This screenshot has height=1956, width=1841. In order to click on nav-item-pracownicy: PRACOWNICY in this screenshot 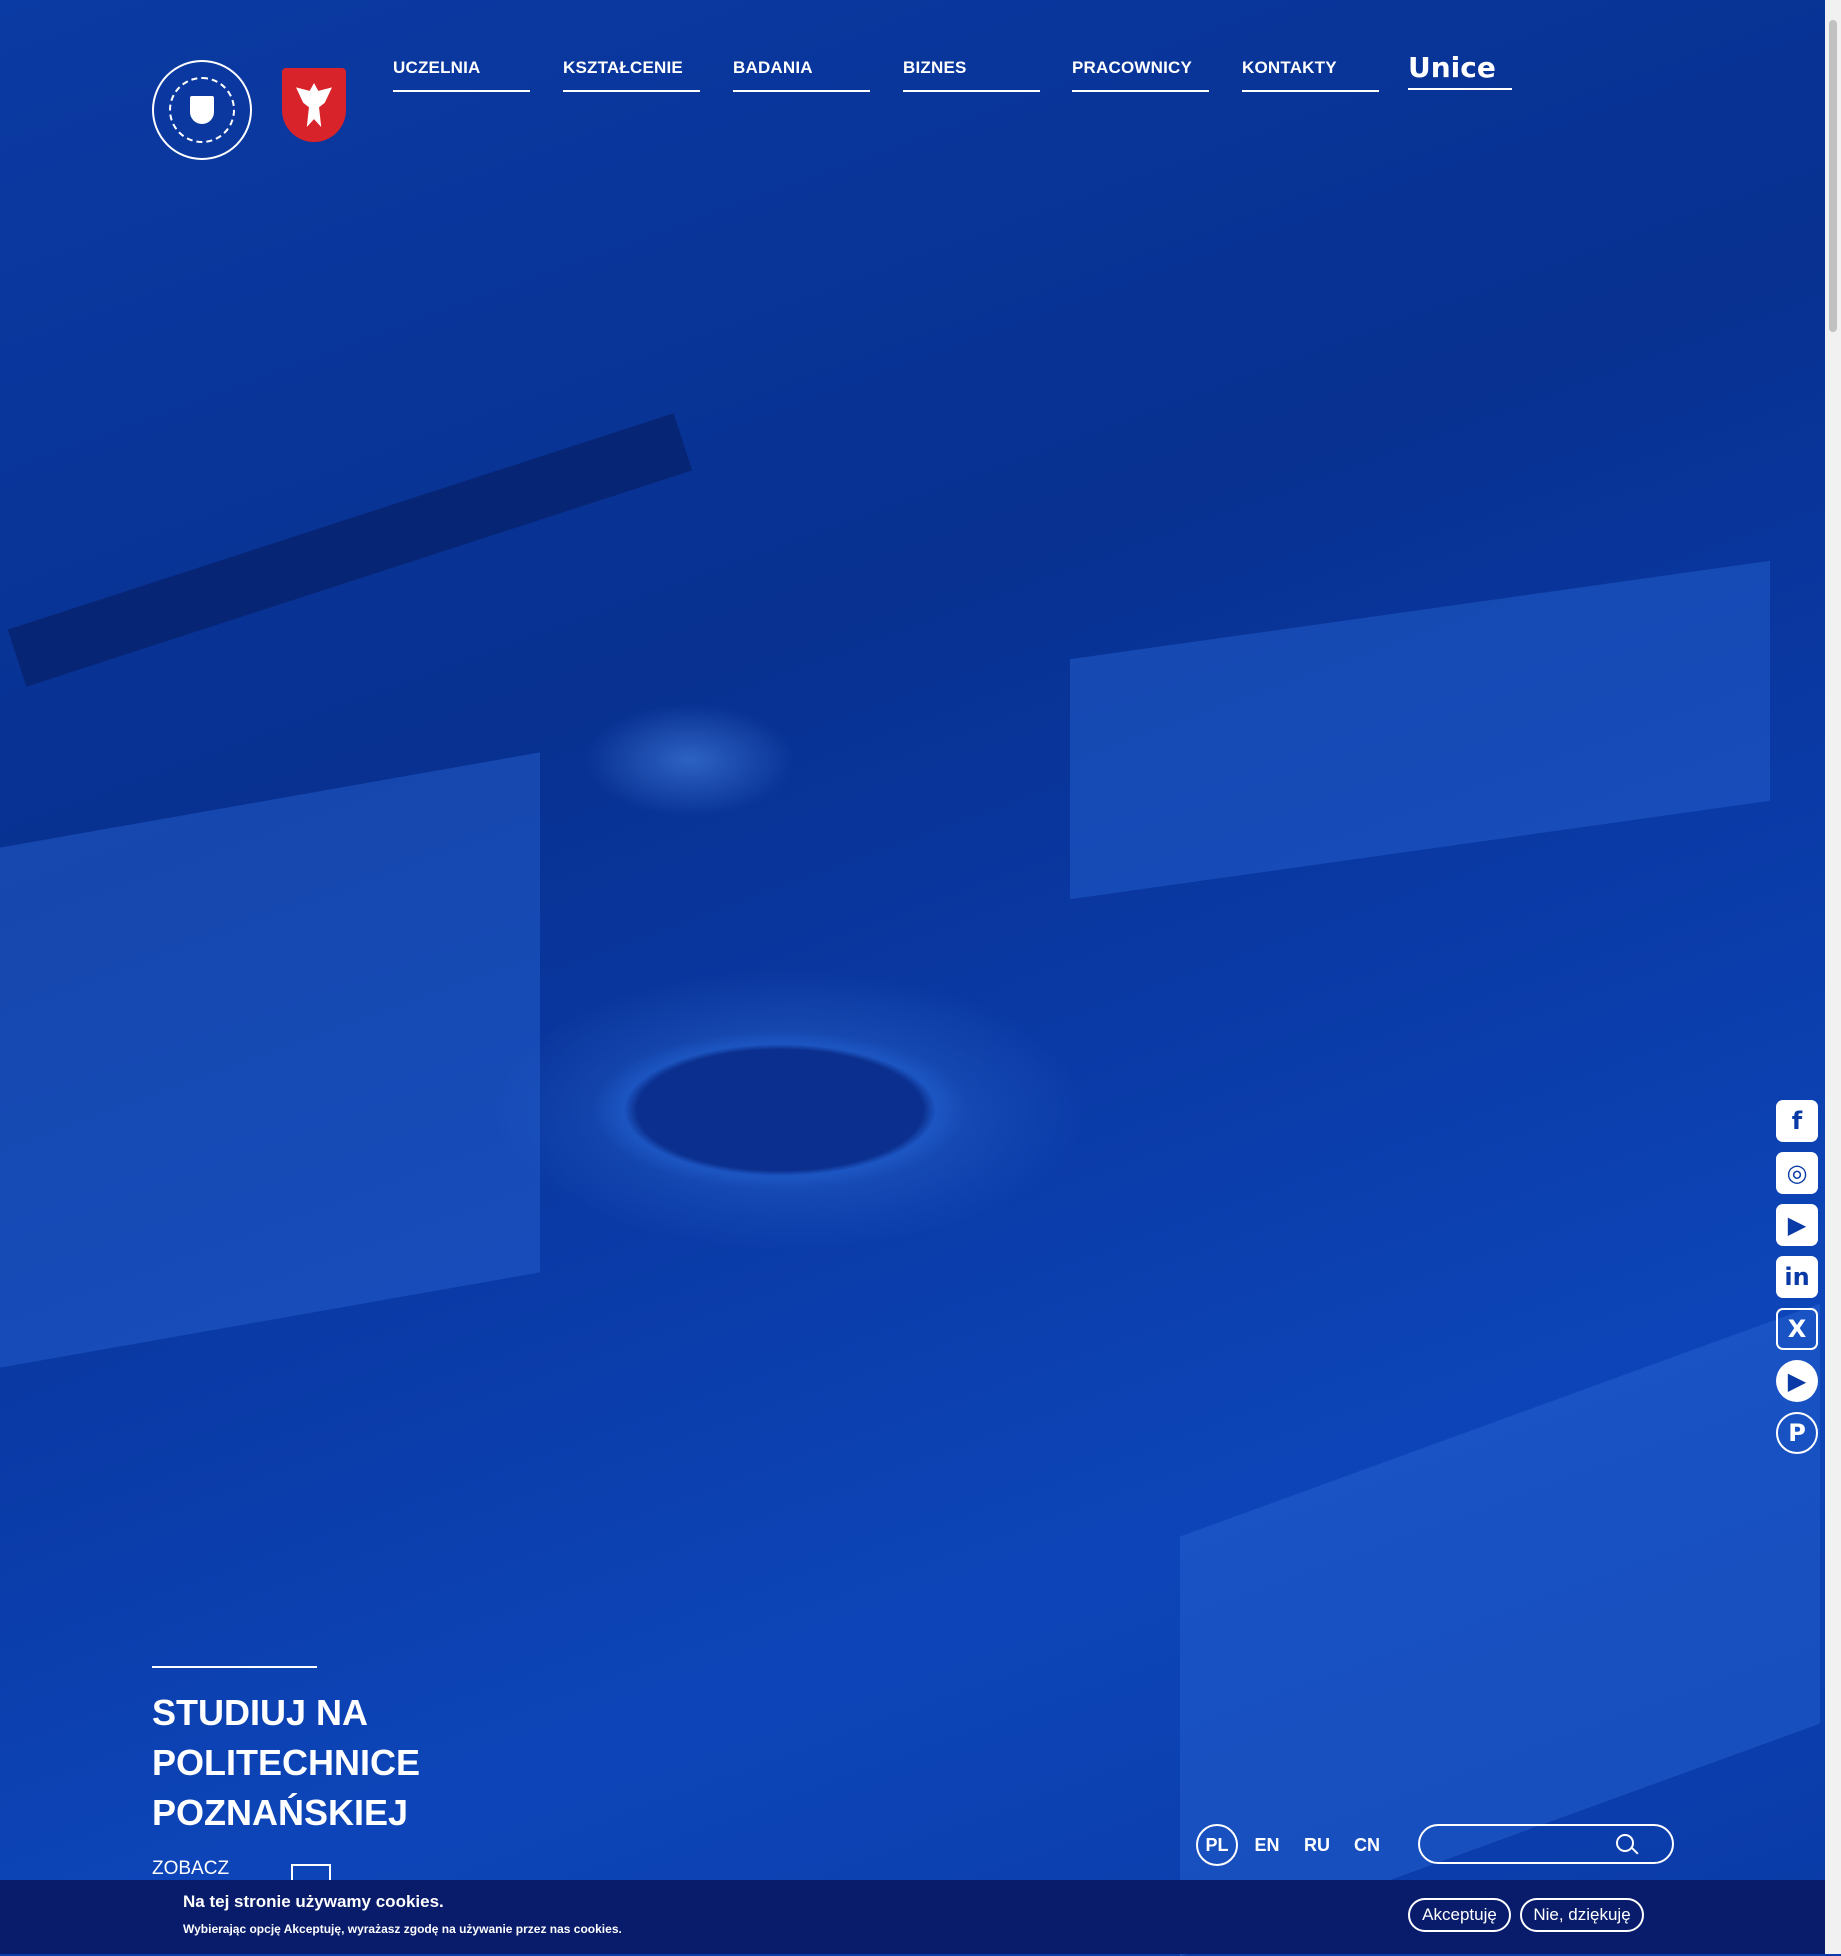, I will do `click(1140, 75)`.